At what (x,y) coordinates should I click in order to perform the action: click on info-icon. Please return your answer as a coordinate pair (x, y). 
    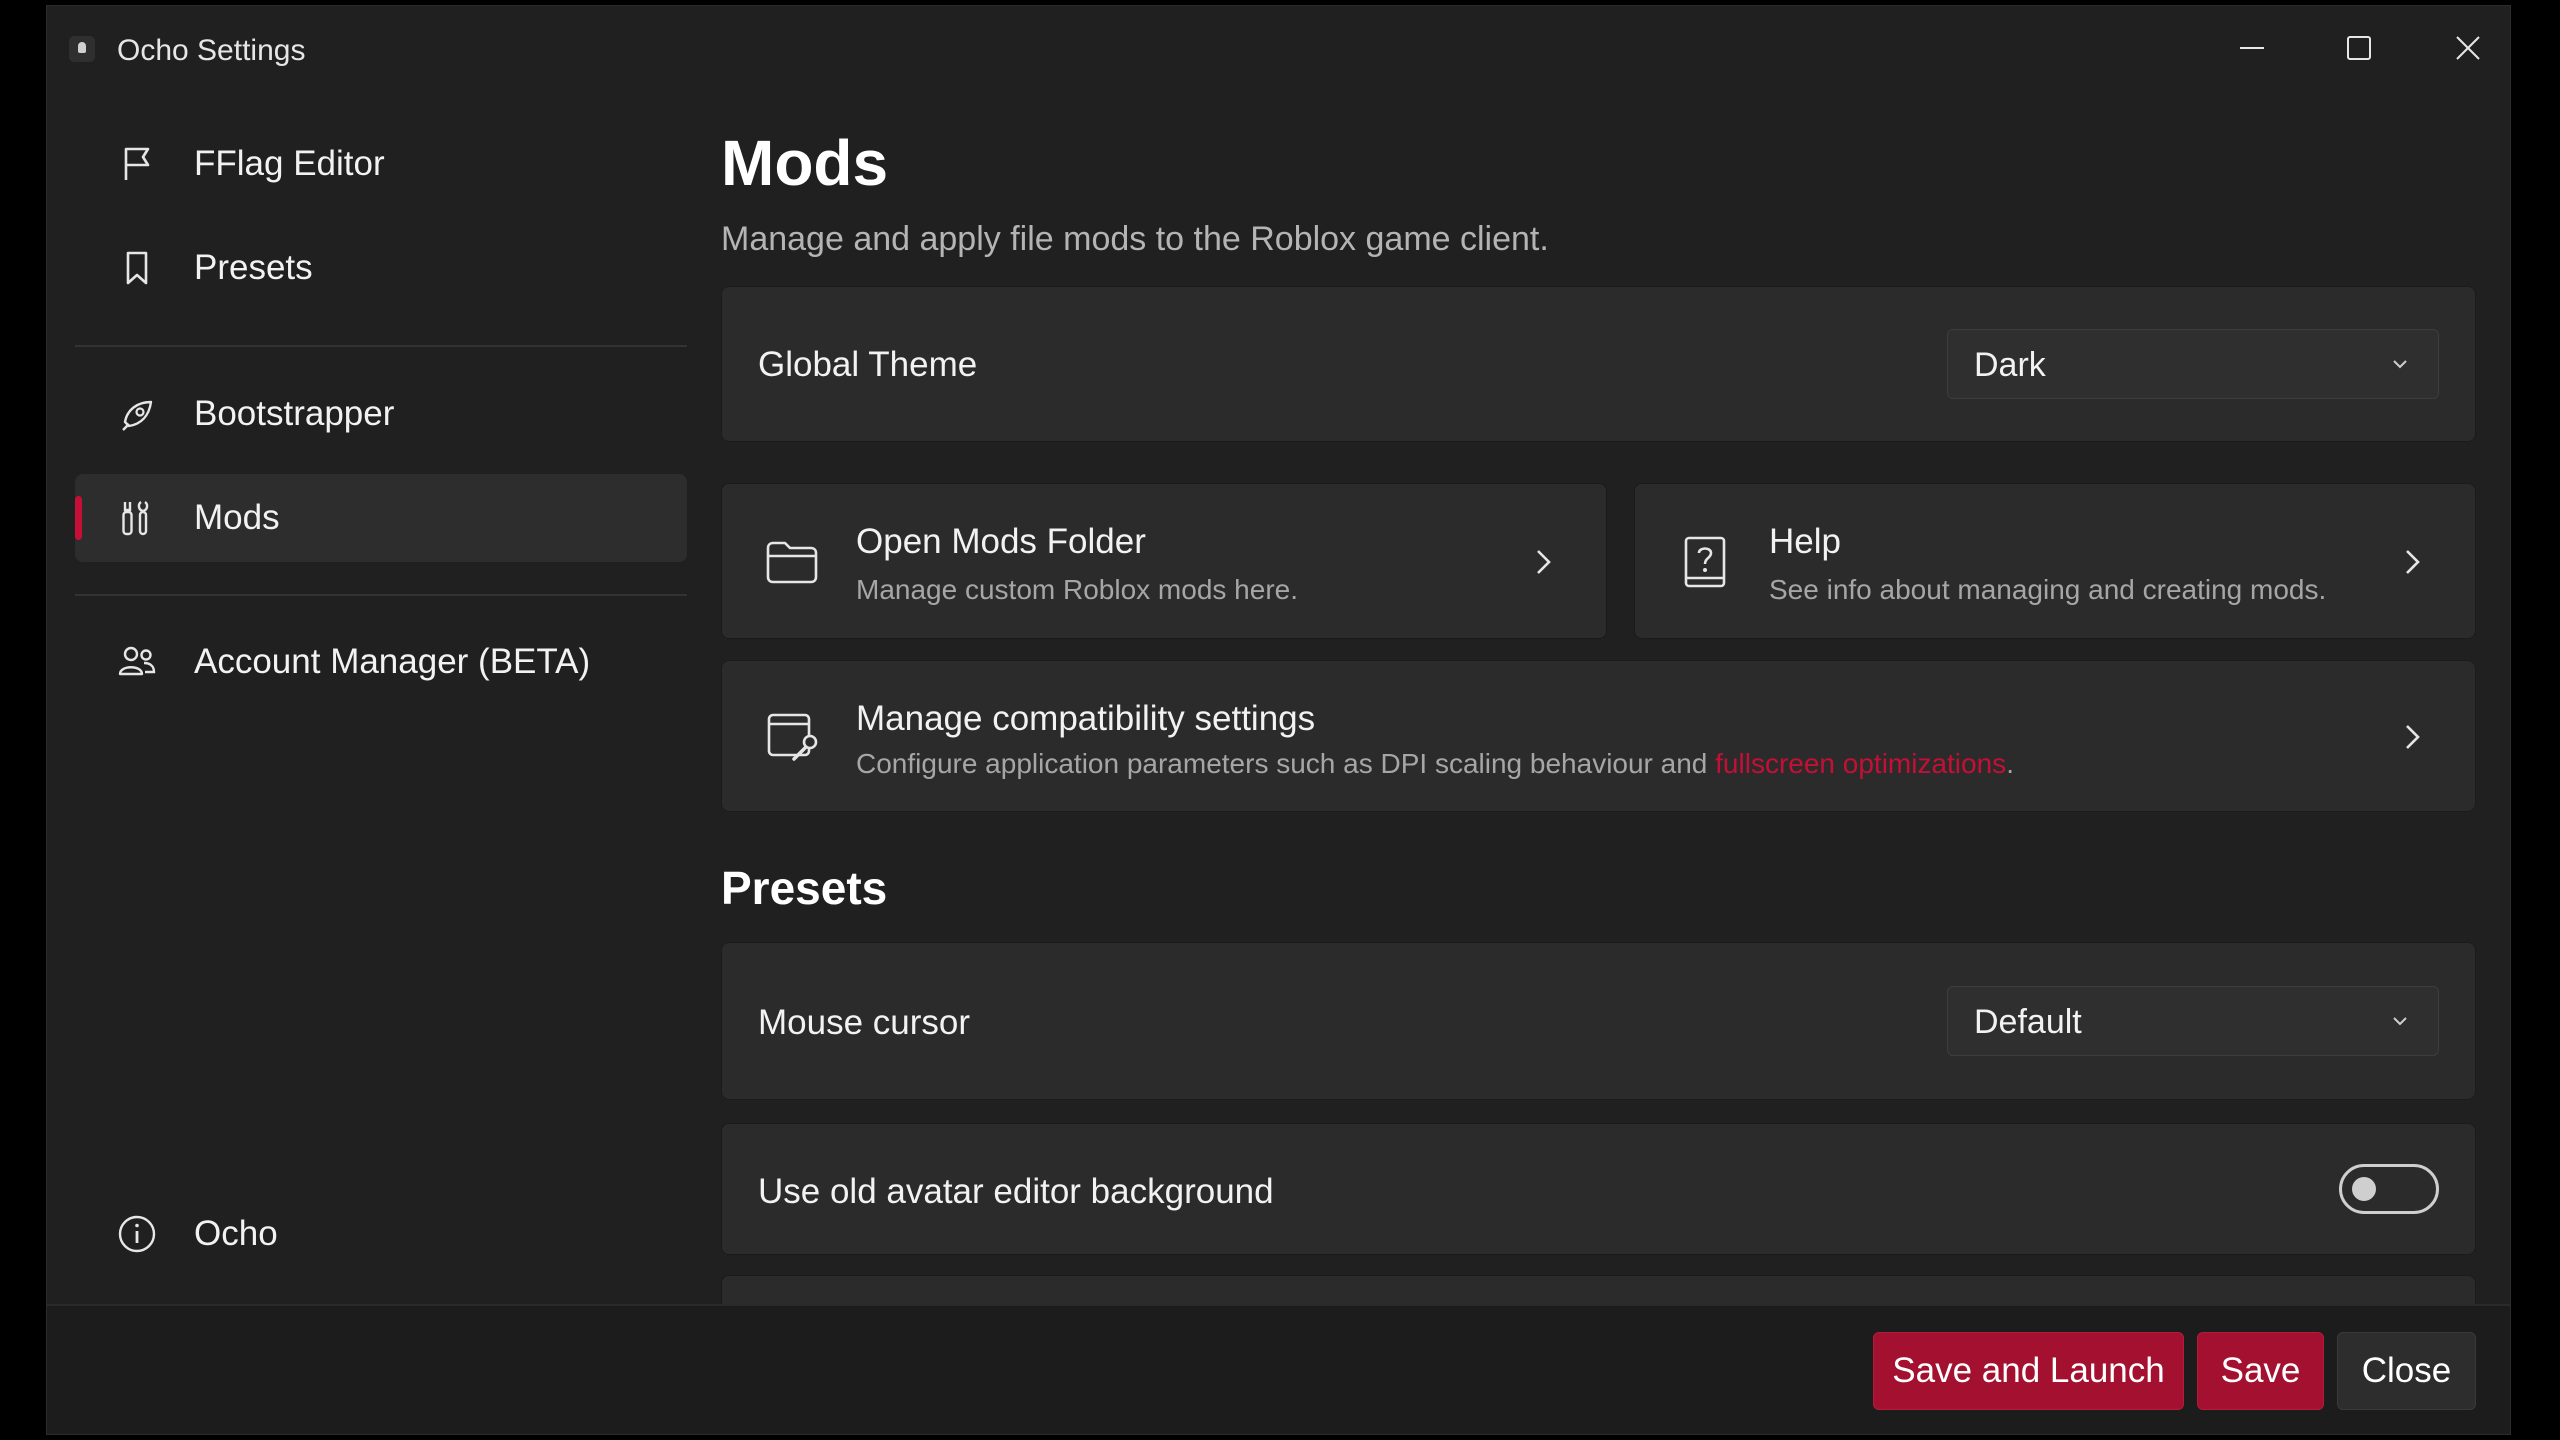
    Looking at the image, I should click on (137, 1234).